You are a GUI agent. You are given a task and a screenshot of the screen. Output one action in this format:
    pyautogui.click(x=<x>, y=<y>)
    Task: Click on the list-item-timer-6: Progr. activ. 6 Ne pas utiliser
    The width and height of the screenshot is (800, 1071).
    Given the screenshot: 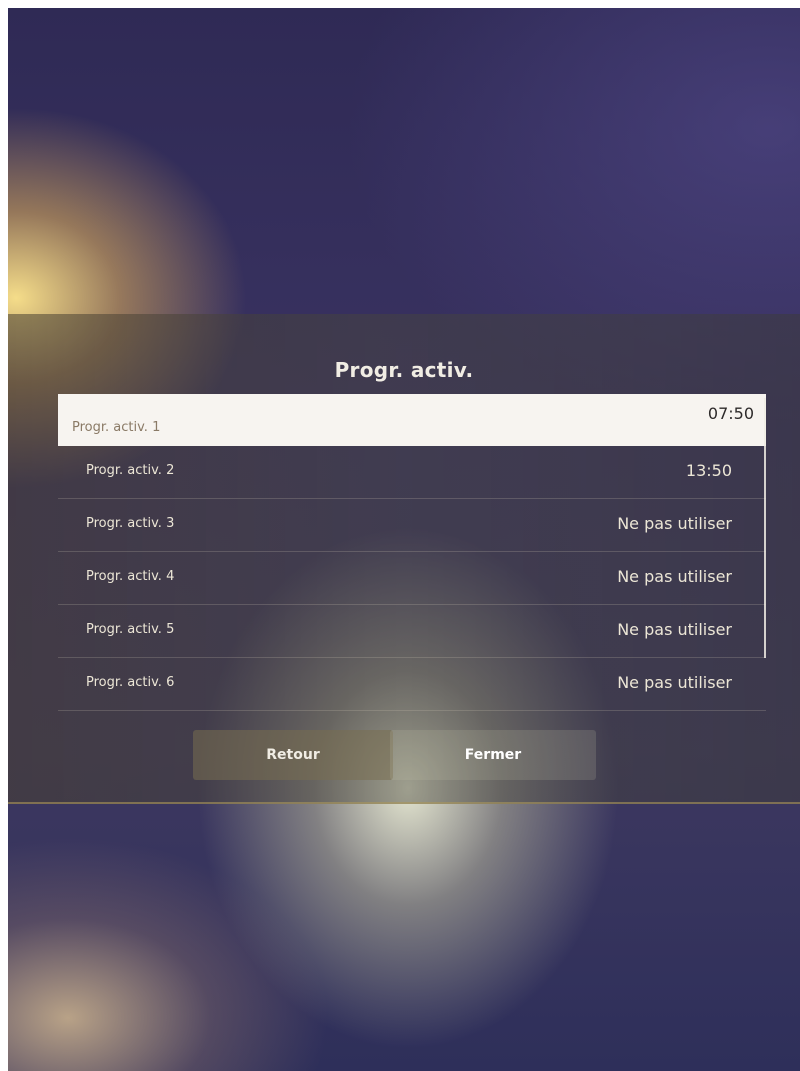 What is the action you would take?
    pyautogui.click(x=412, y=684)
    